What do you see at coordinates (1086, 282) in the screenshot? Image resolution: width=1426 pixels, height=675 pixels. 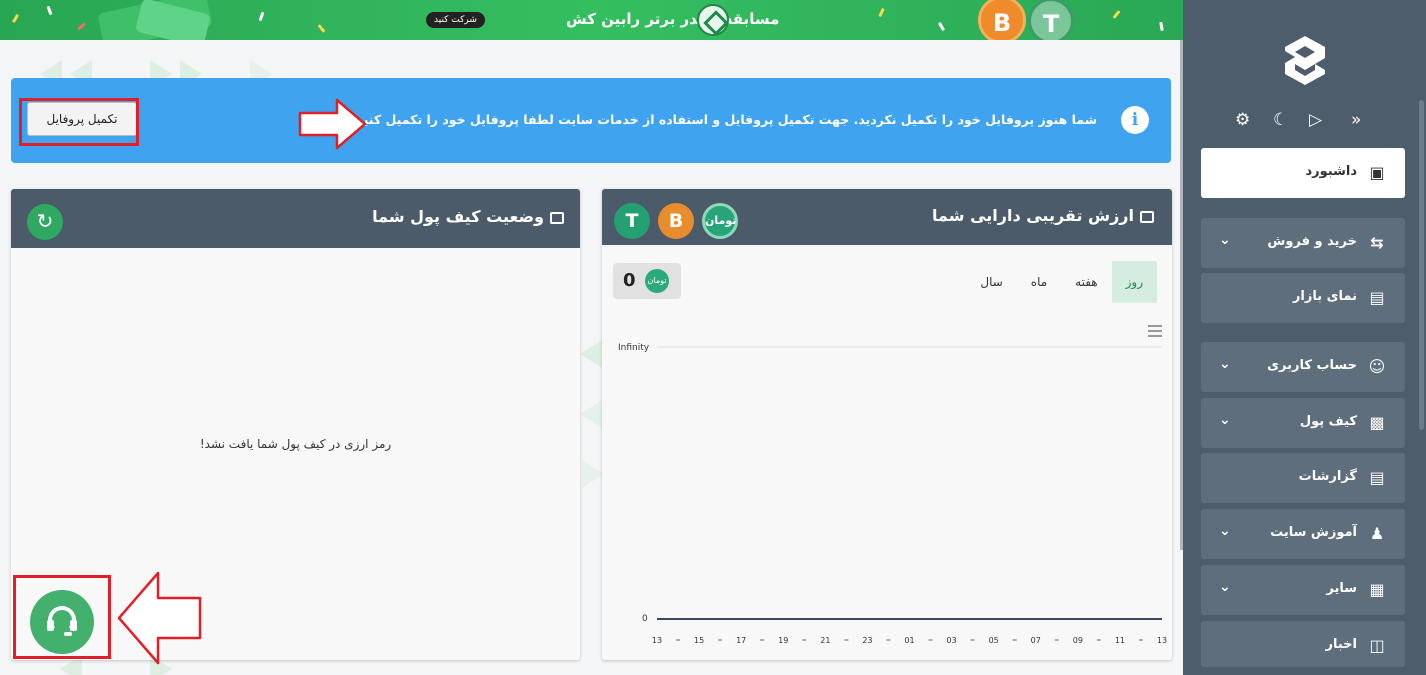 I see `tab-week: هفته` at bounding box center [1086, 282].